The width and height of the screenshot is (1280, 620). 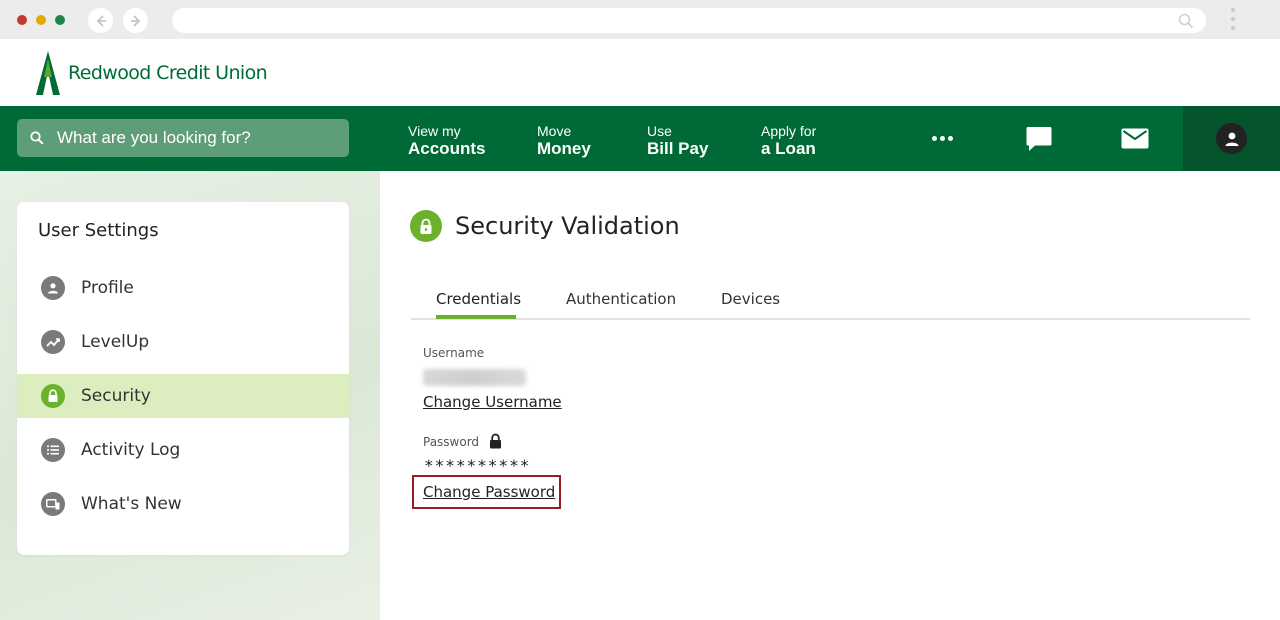 I want to click on devices-icon, so click(x=53, y=504).